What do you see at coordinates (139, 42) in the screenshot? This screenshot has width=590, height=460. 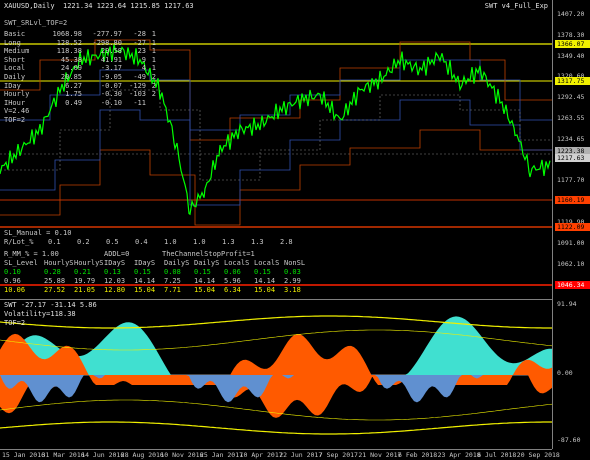 I see `srlvl-cell: -27` at bounding box center [139, 42].